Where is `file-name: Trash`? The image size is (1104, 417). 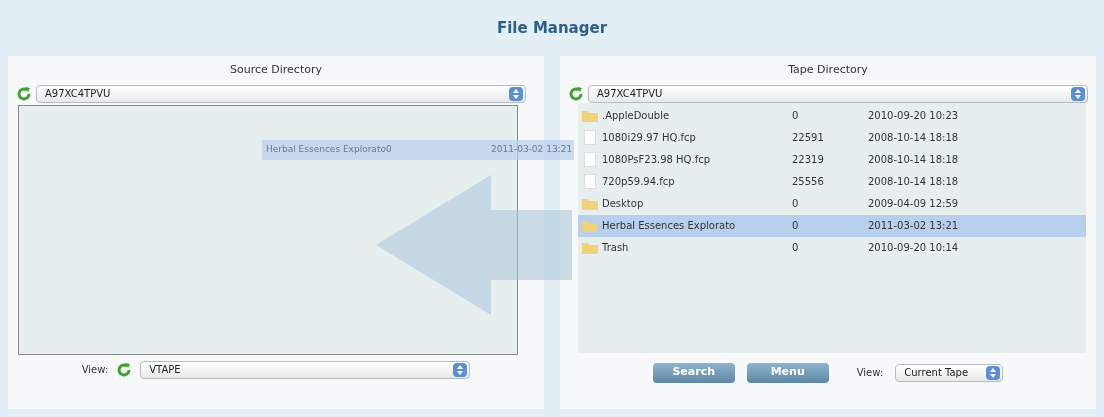 file-name: Trash is located at coordinates (616, 248).